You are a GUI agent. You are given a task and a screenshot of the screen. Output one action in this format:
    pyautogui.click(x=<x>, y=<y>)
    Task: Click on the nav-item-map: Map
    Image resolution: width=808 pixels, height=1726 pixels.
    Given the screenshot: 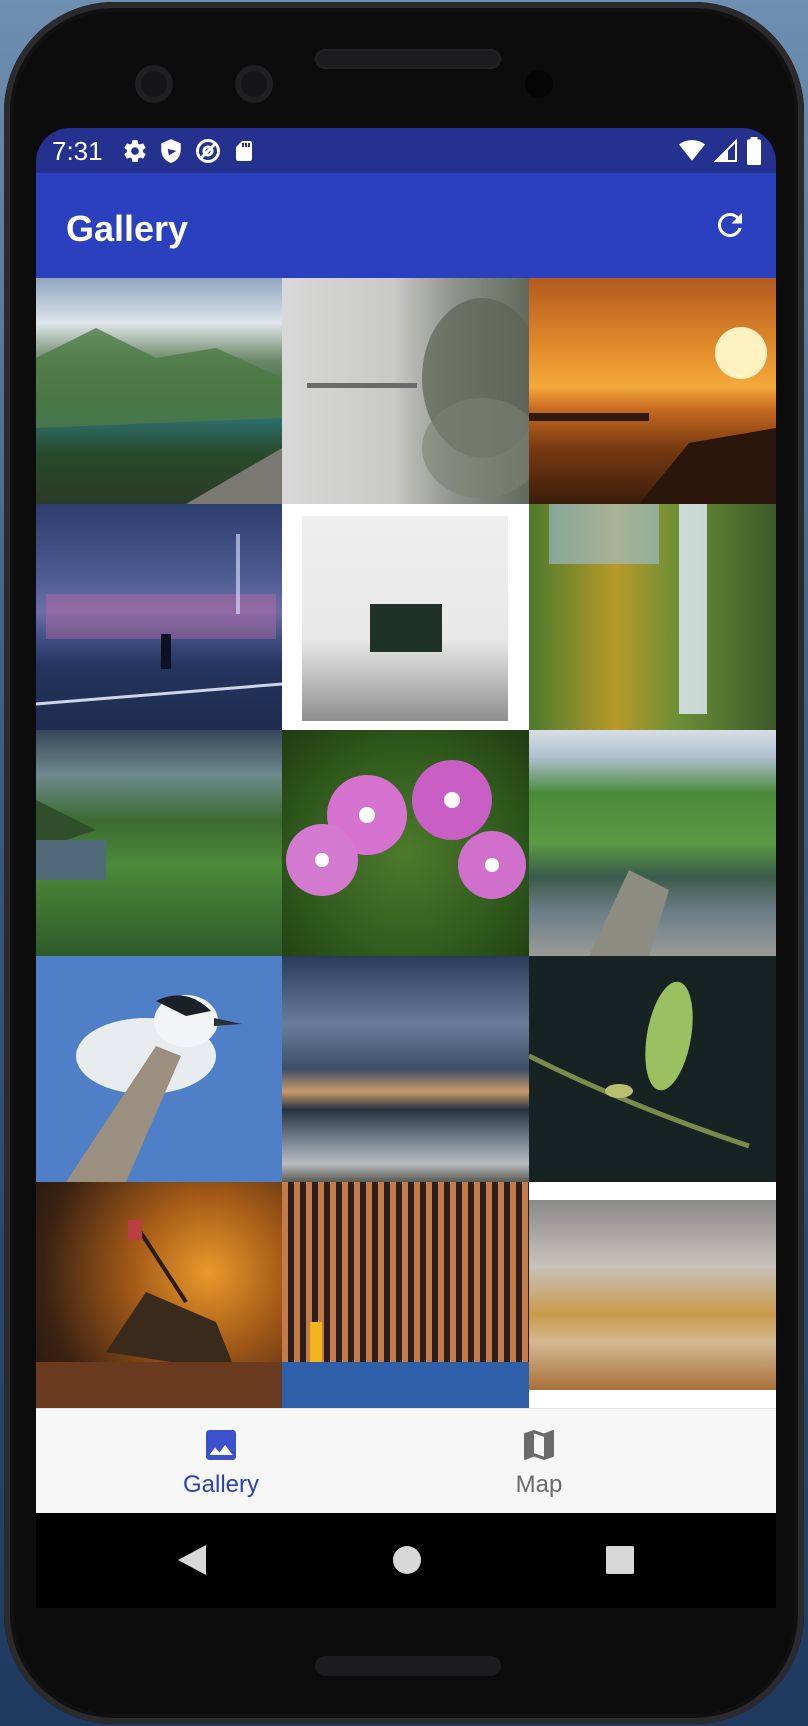 What is the action you would take?
    pyautogui.click(x=539, y=1461)
    